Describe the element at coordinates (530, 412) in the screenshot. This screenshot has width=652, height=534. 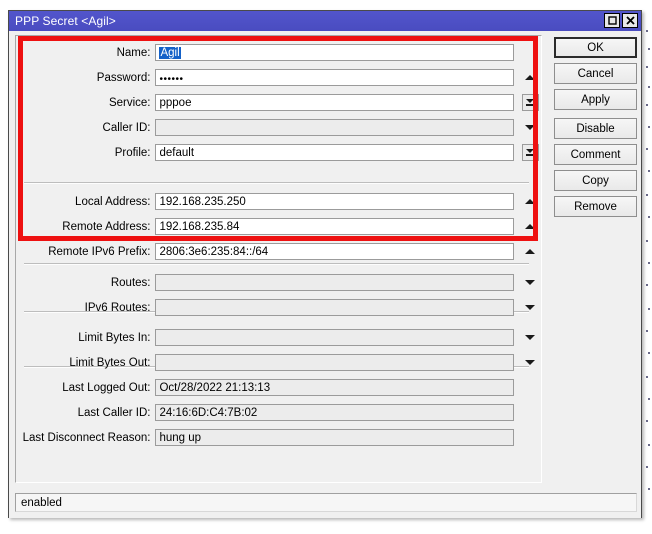
I see `last-caller-id-control-slot` at that location.